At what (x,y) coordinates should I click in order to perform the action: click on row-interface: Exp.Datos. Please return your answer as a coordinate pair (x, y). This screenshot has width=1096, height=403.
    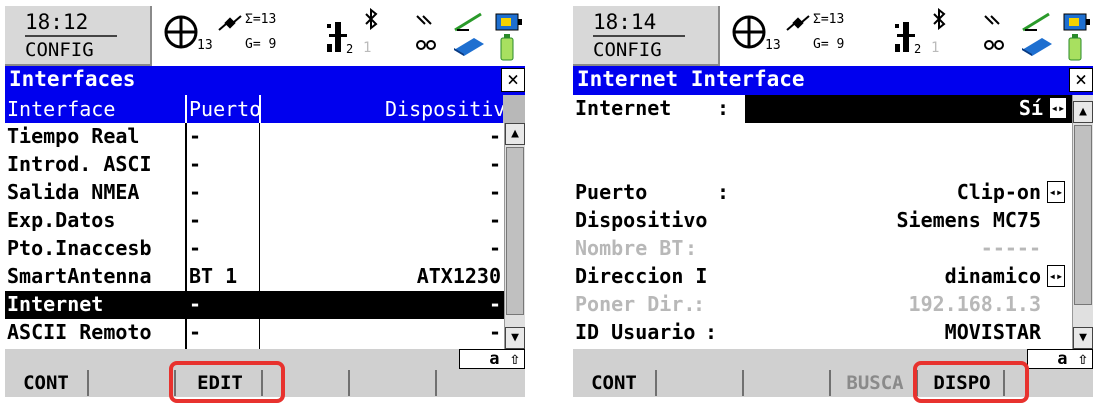
    Looking at the image, I should click on (61, 220).